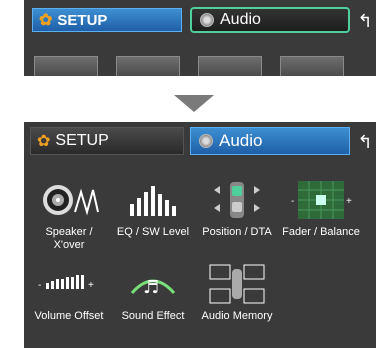 The width and height of the screenshot is (385, 355). Describe the element at coordinates (194, 103) in the screenshot. I see `down-arrow-icon` at that location.